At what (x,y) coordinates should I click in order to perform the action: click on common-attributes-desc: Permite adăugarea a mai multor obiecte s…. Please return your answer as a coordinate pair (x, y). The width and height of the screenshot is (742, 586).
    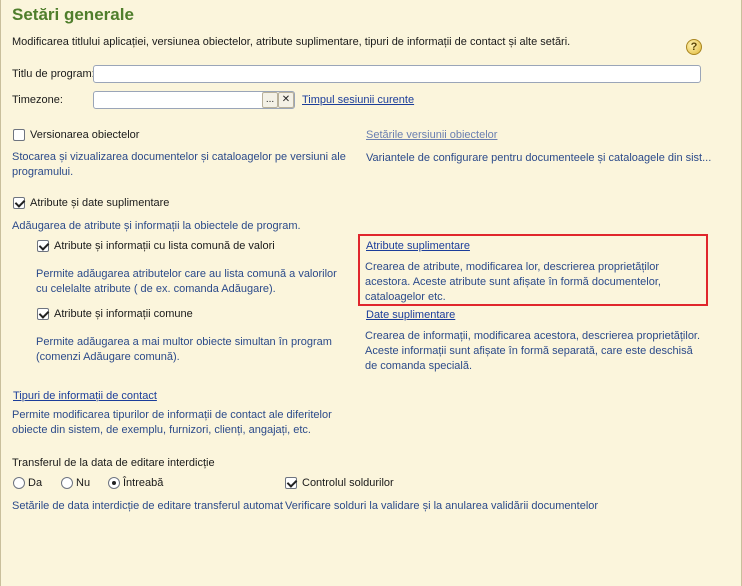
    Looking at the image, I should click on (184, 349).